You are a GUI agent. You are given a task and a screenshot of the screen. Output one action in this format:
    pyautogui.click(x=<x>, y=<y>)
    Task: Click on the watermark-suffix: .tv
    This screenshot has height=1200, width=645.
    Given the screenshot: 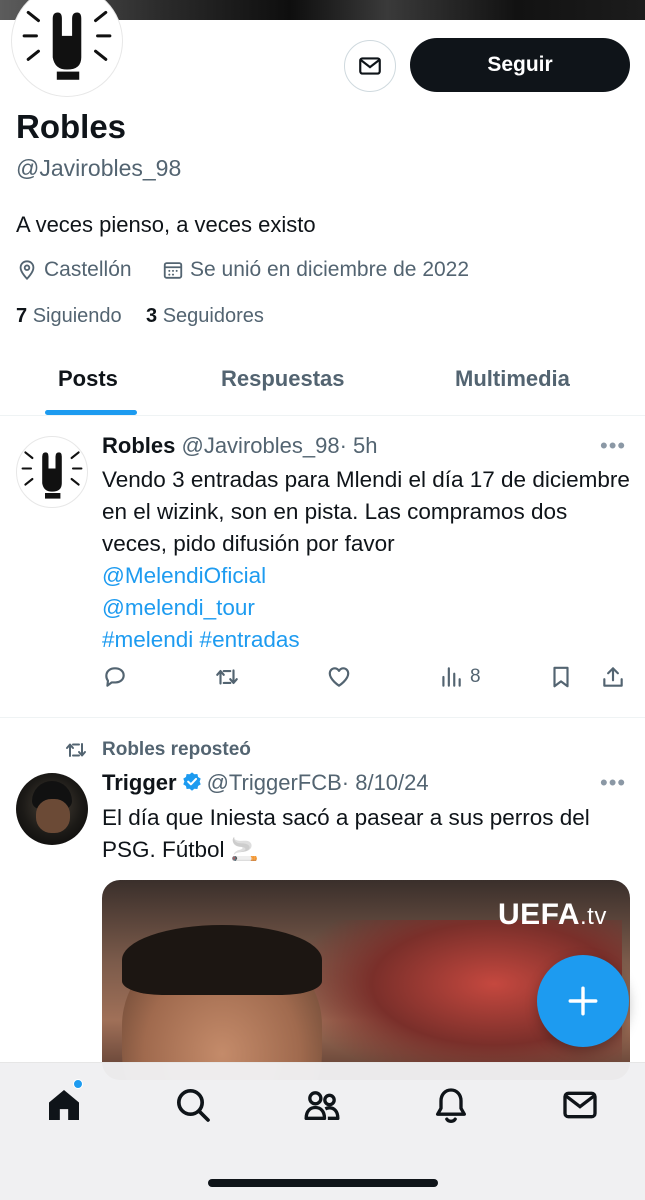 What is the action you would take?
    pyautogui.click(x=593, y=916)
    